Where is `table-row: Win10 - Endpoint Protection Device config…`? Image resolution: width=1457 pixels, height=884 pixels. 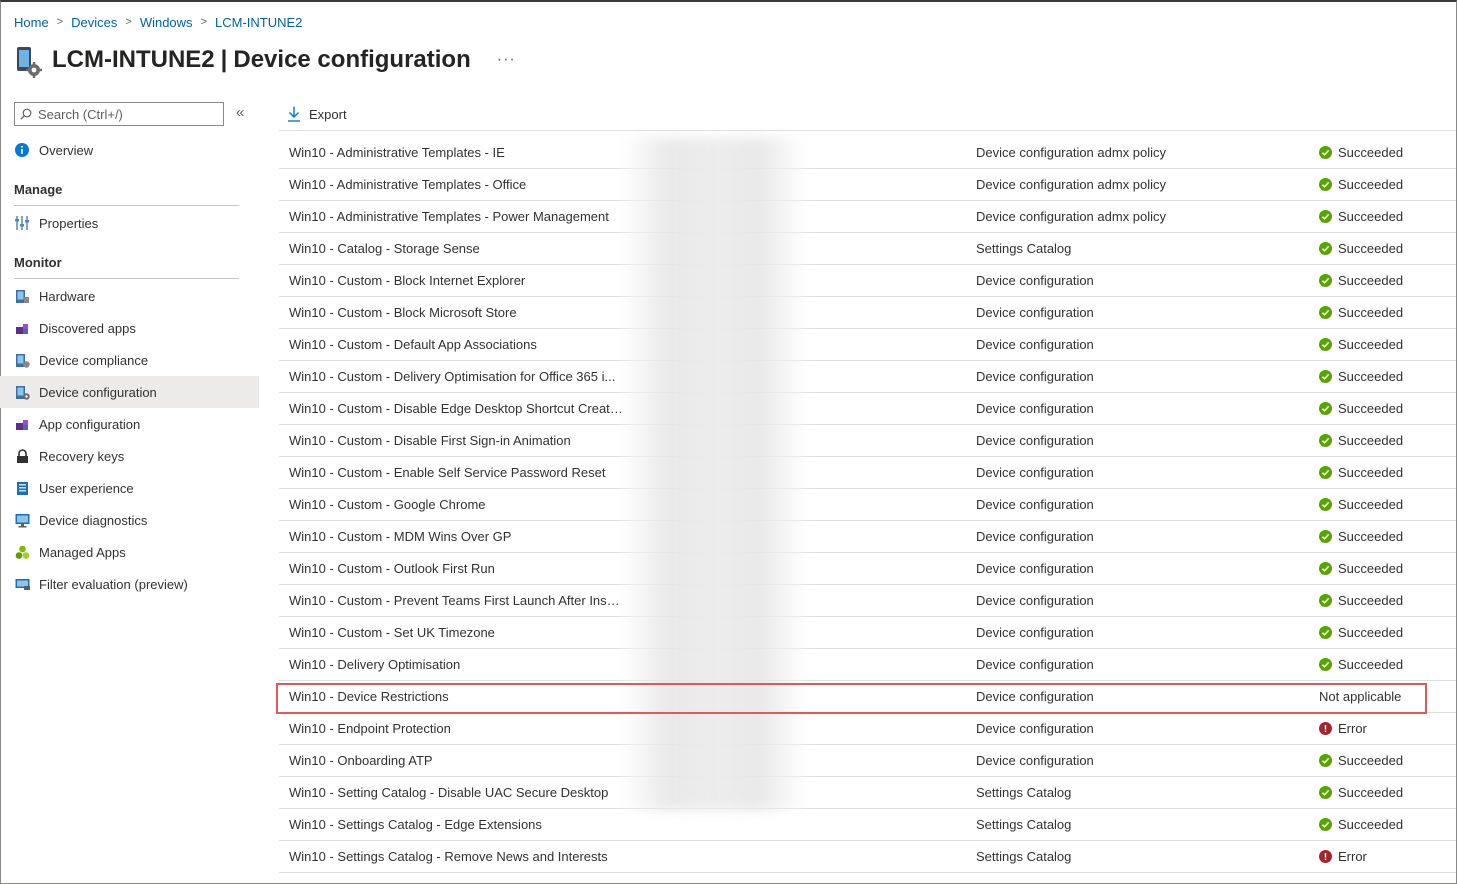
table-row: Win10 - Endpoint Protection Device config… is located at coordinates (867, 729).